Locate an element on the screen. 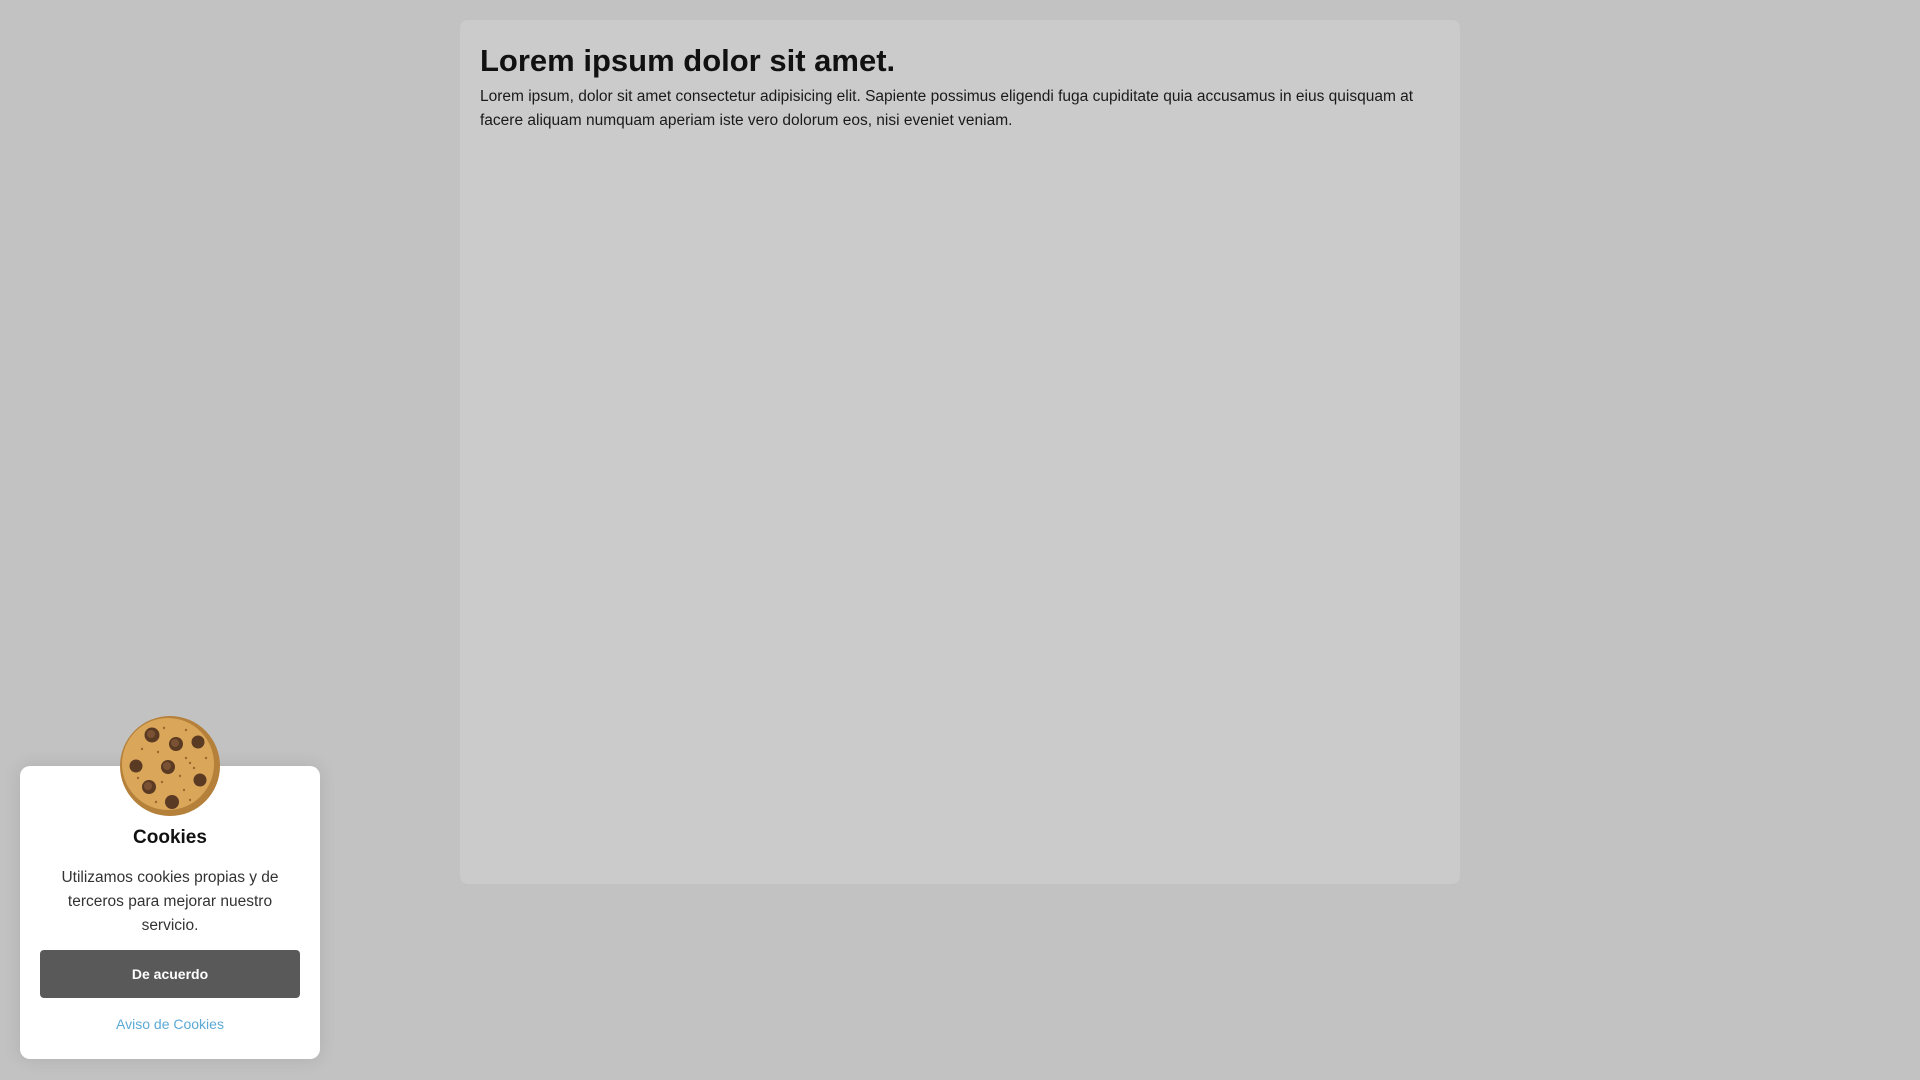 This screenshot has height=1080, width=1920. cookie-title: Cookies is located at coordinates (170, 837).